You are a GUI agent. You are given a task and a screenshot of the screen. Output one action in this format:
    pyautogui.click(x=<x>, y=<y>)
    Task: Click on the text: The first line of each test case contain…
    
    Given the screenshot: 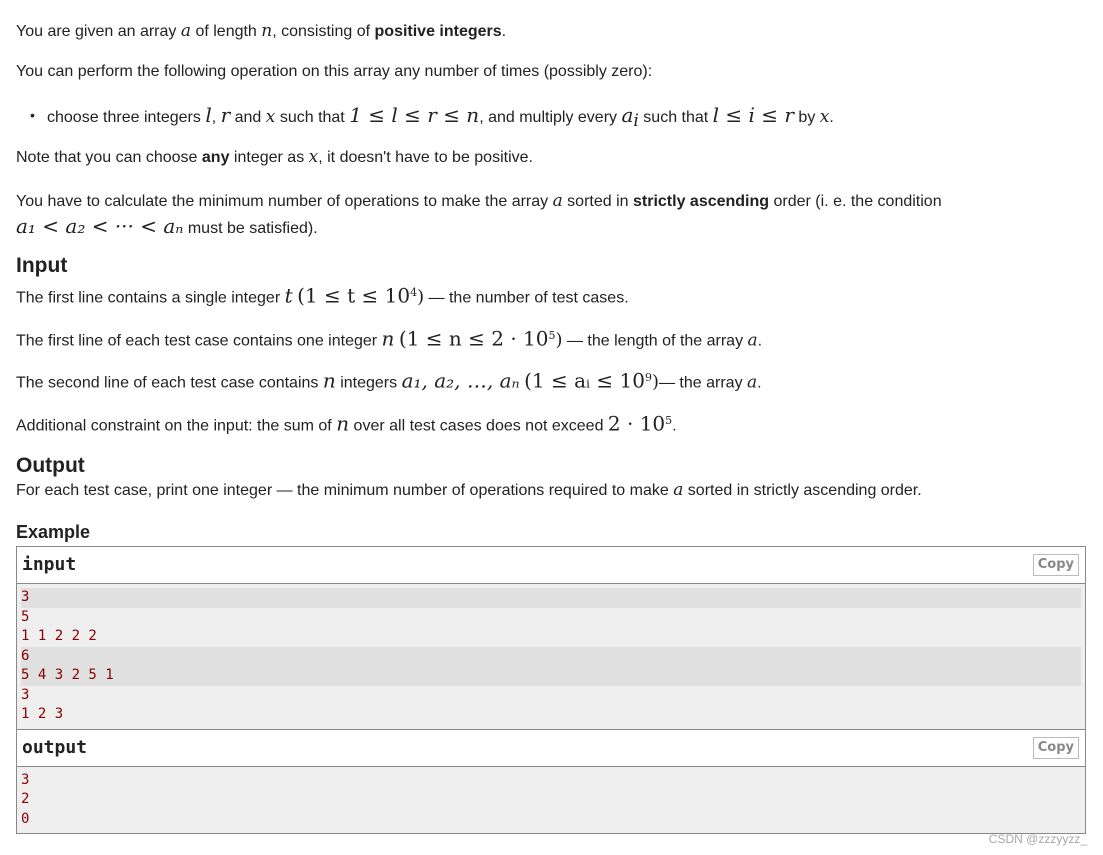 What is the action you would take?
    pyautogui.click(x=199, y=341)
    